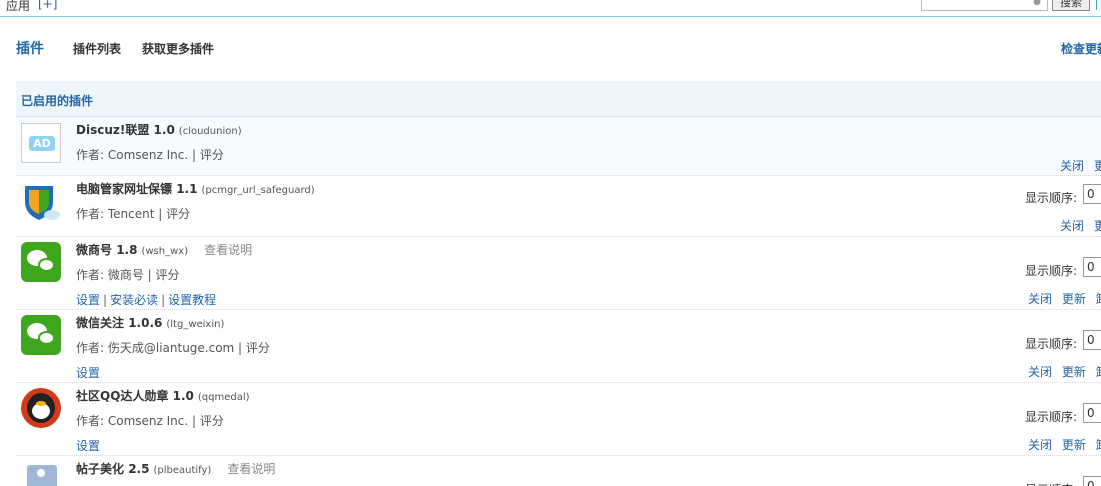  What do you see at coordinates (195, 189) in the screenshot?
I see `plugin-name: 电脑管家网址保镖 1.1 (pcmgr_url_safeguard)` at bounding box center [195, 189].